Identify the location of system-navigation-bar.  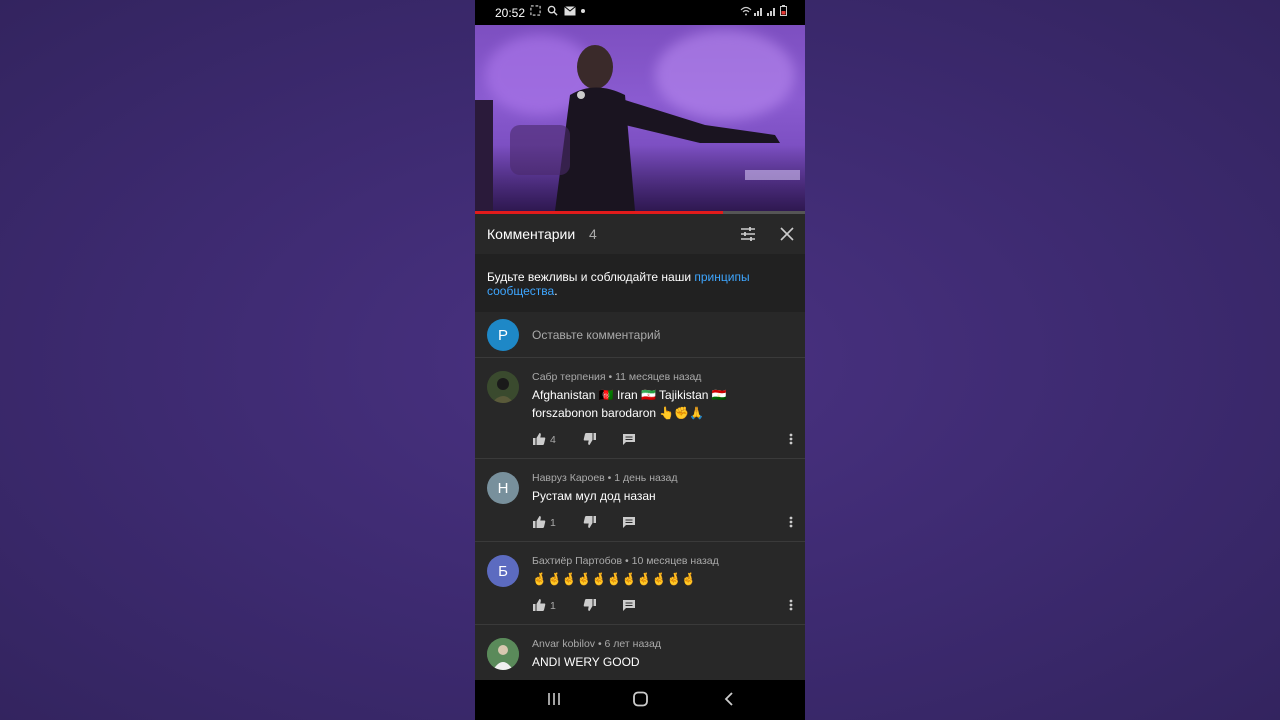
(640, 700).